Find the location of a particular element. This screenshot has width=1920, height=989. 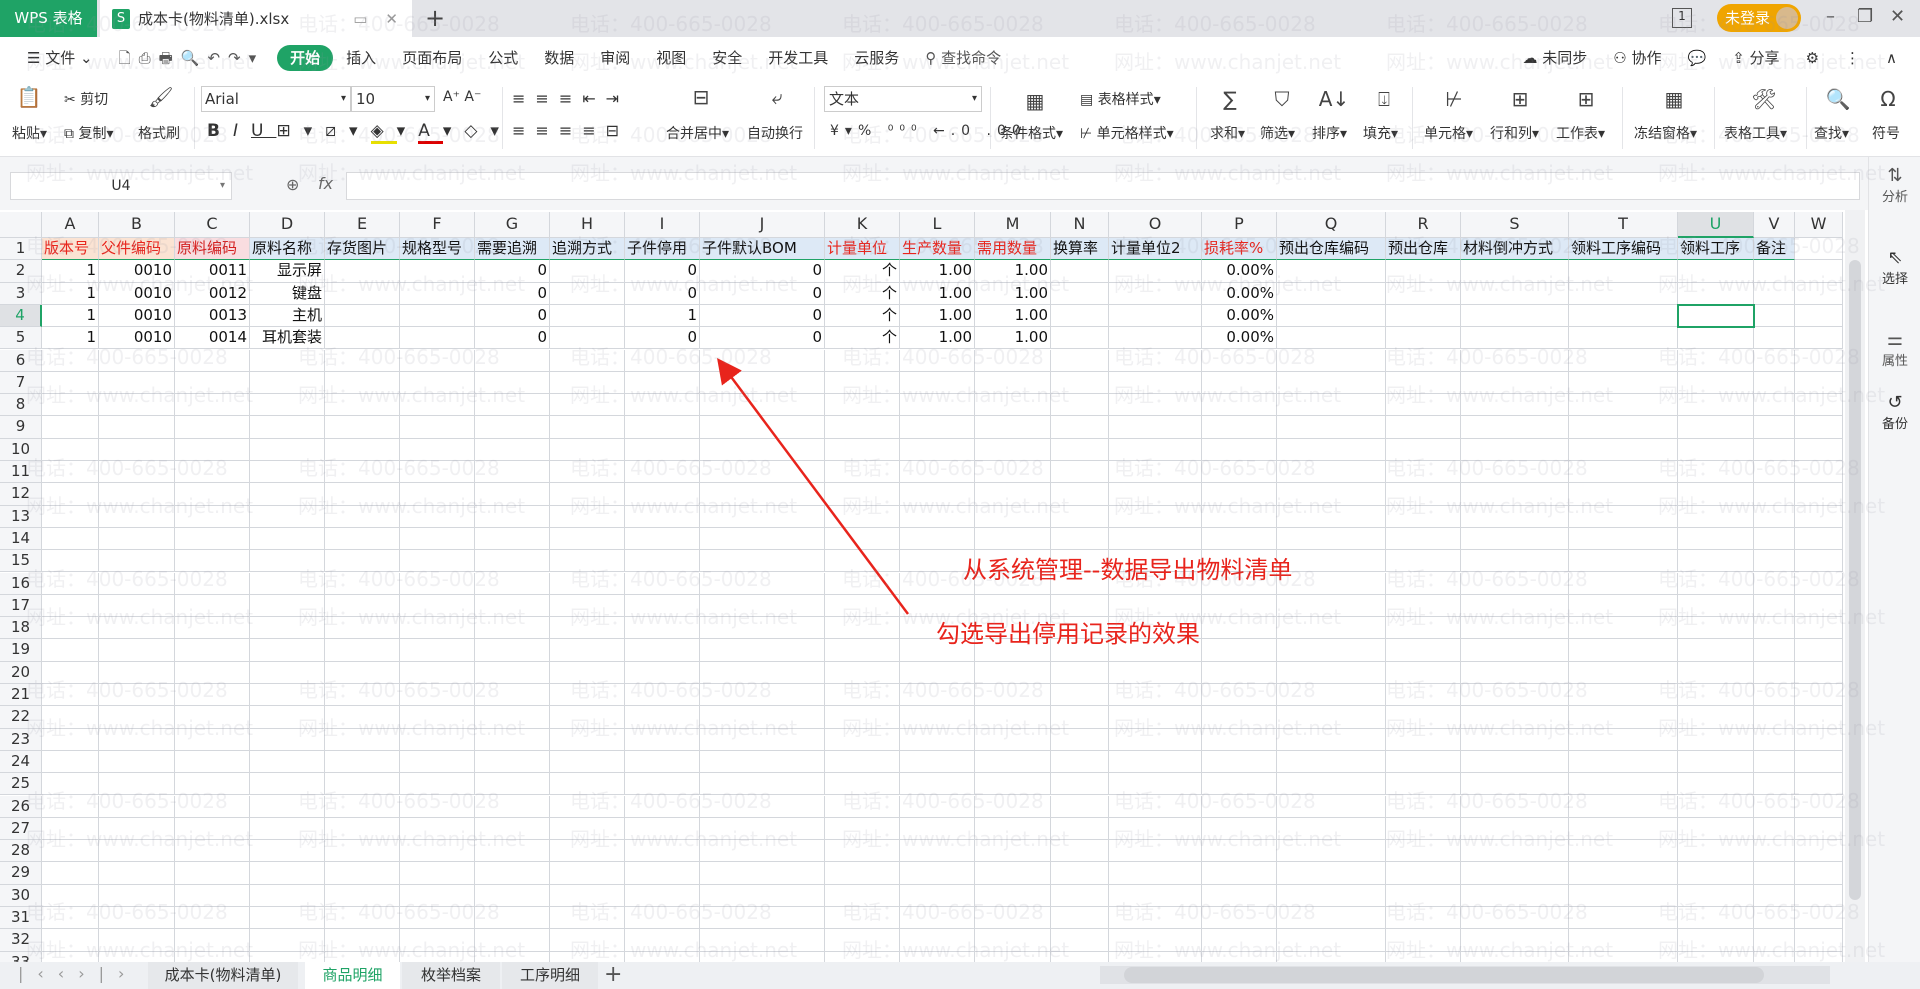

wps-home-tab: WPS 表格 is located at coordinates (48, 18).